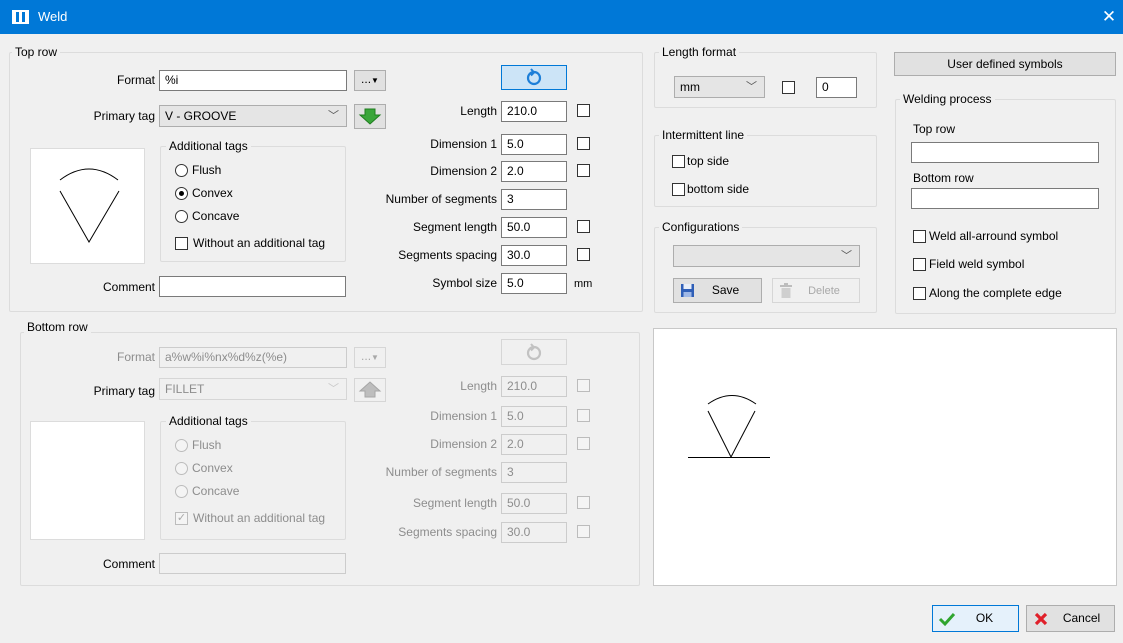 The image size is (1123, 643). Describe the element at coordinates (583, 254) in the screenshot. I see `top-segments-spacing-checkbox` at that location.